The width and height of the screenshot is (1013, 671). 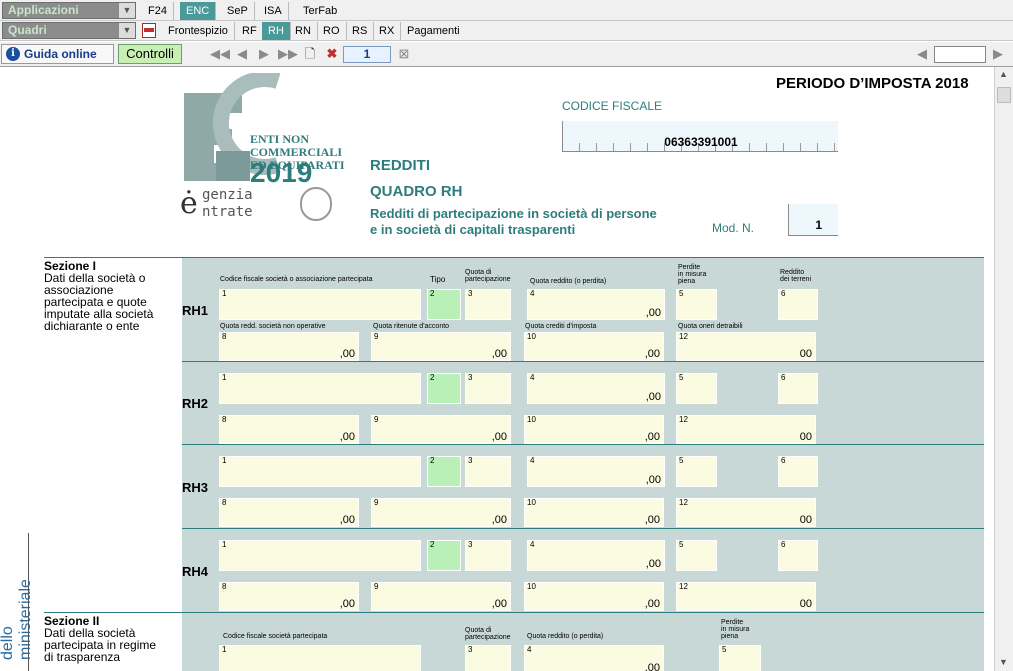 What do you see at coordinates (798, 471) in the screenshot?
I see `rh3-reddito-terreni-field: 6` at bounding box center [798, 471].